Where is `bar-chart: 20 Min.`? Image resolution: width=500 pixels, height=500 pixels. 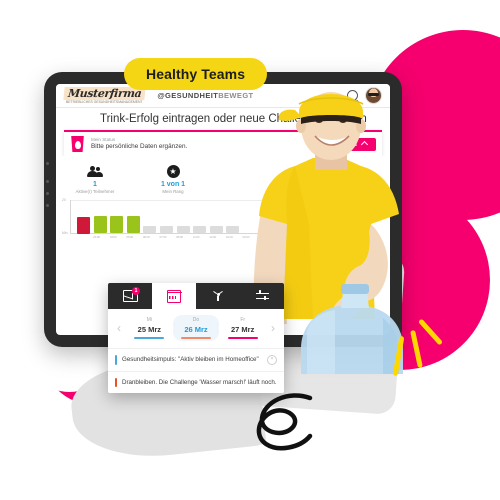
bar-chart: 20 Min. is located at coordinates (211, 216).